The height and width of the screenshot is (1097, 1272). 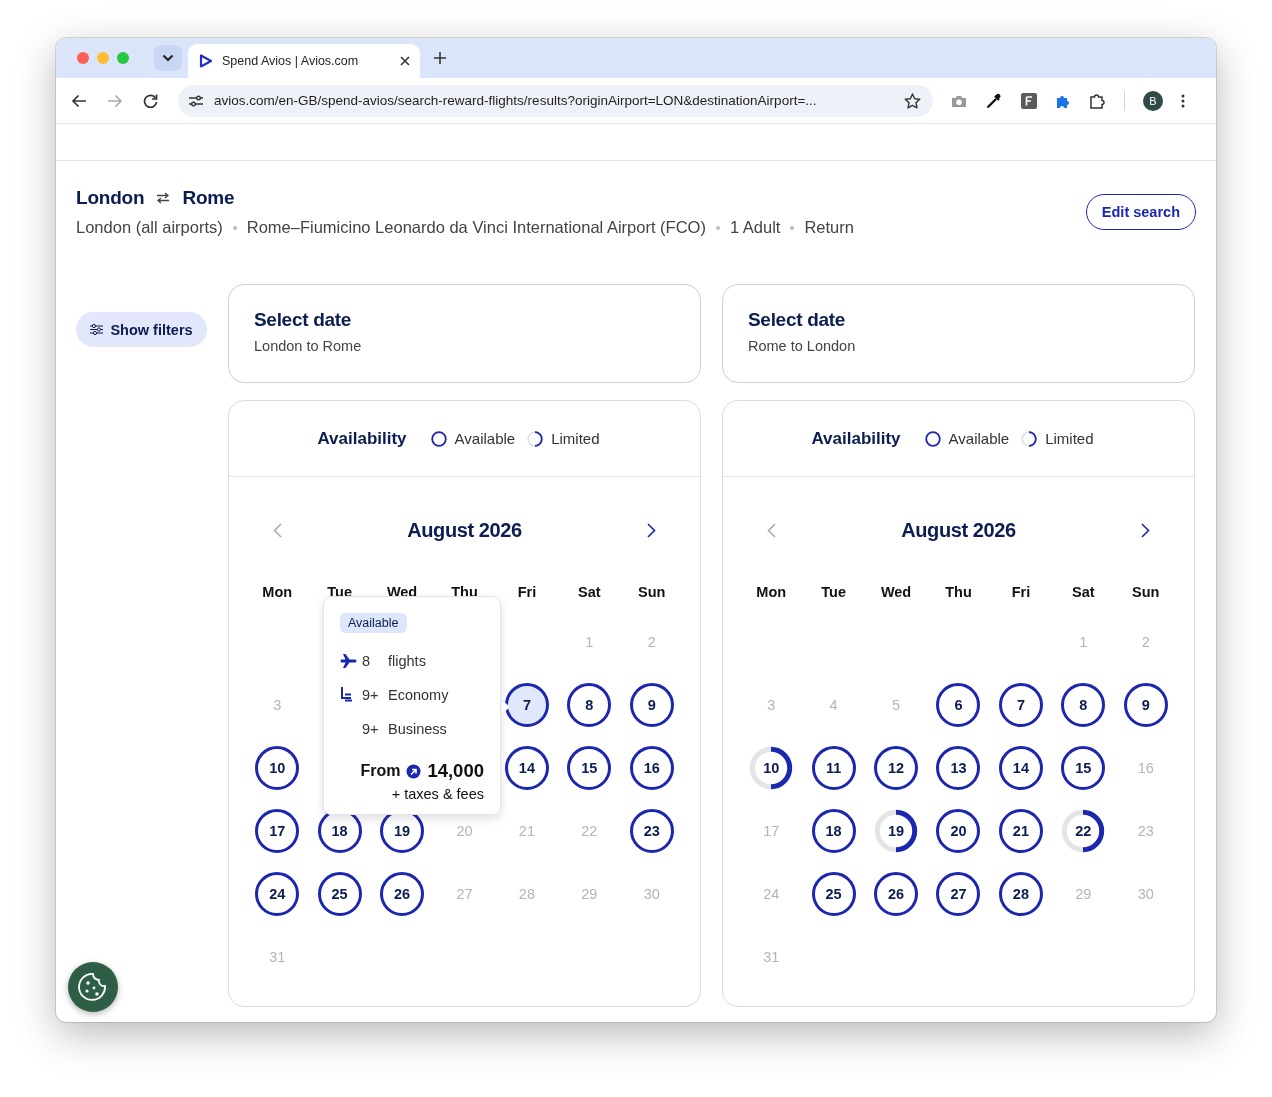 I want to click on new-tab-button, so click(x=440, y=58).